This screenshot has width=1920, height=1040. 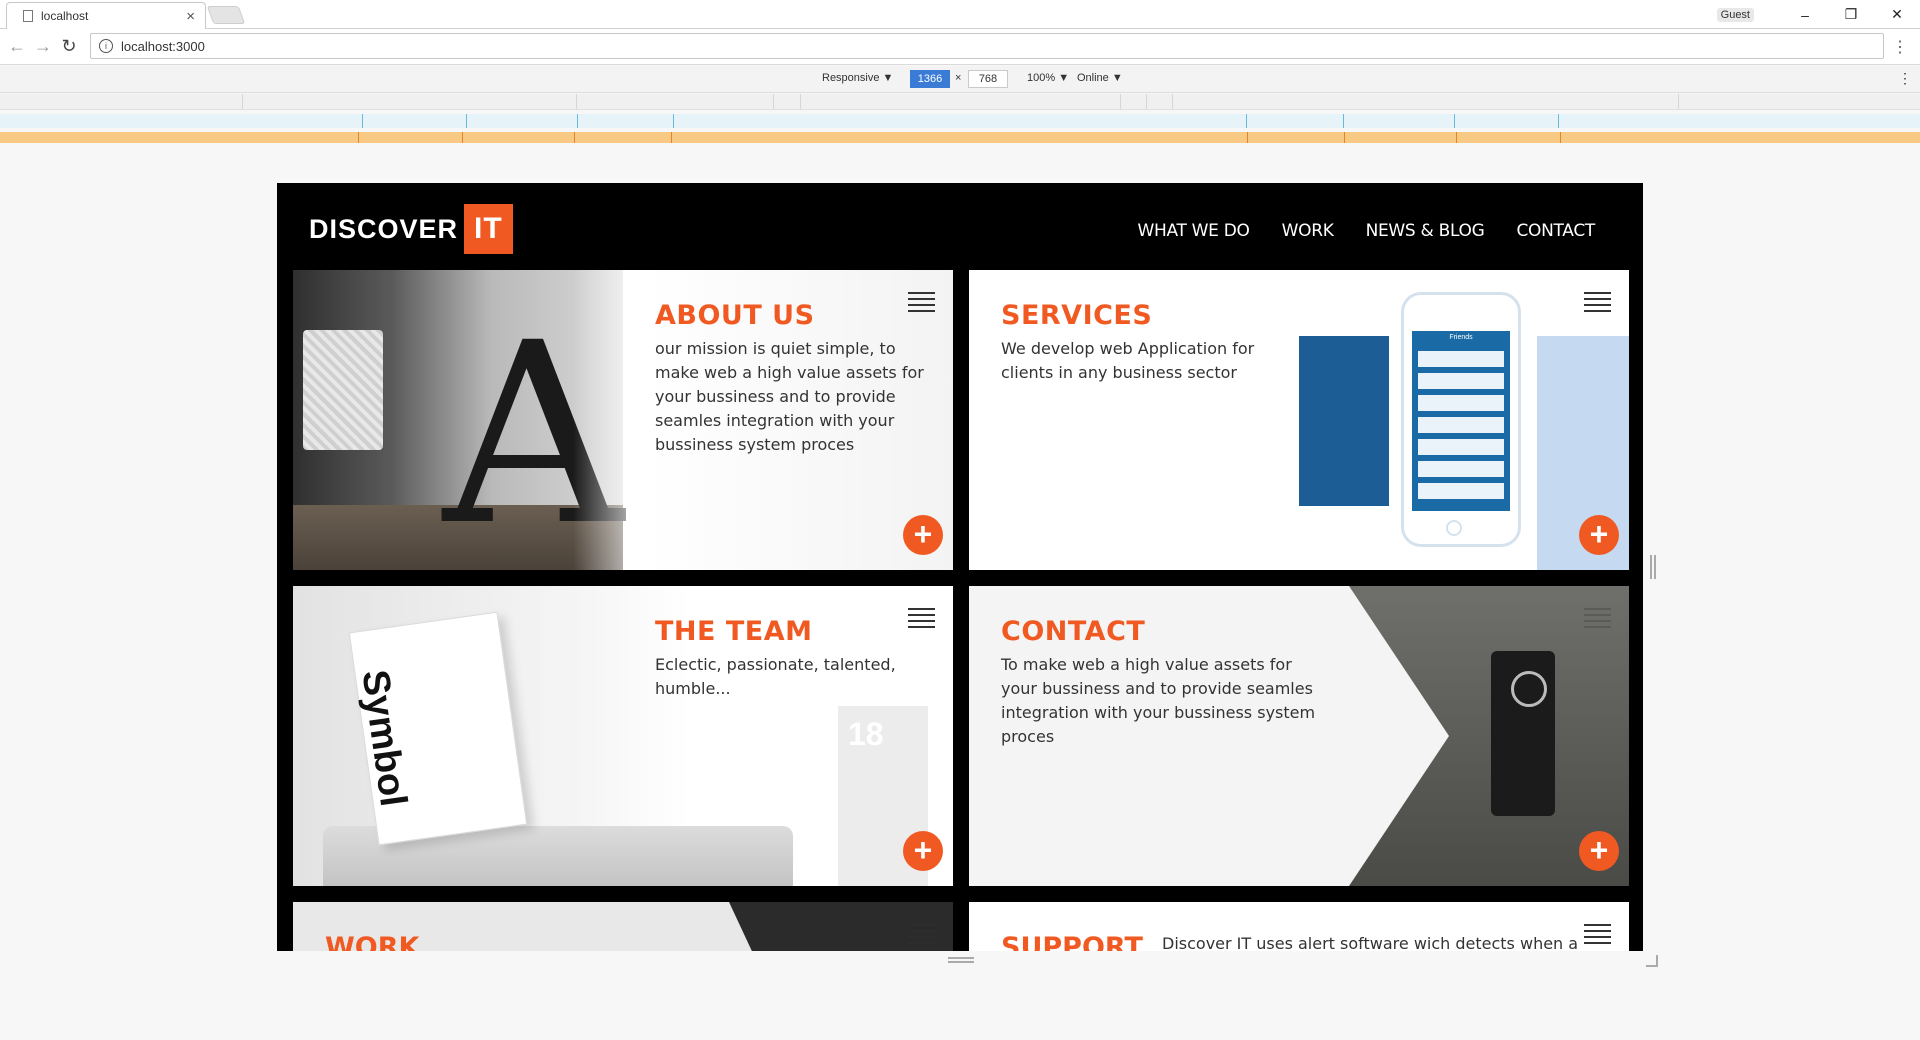 What do you see at coordinates (106, 46) in the screenshot?
I see `site-info-icon: i` at bounding box center [106, 46].